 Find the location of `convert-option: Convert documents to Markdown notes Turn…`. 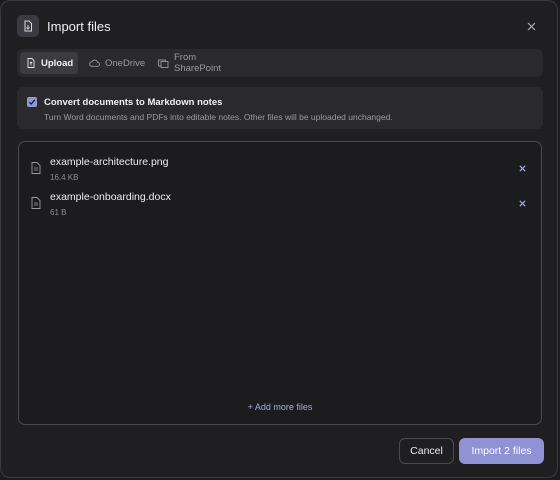

convert-option: Convert documents to Markdown notes Turn… is located at coordinates (280, 108).